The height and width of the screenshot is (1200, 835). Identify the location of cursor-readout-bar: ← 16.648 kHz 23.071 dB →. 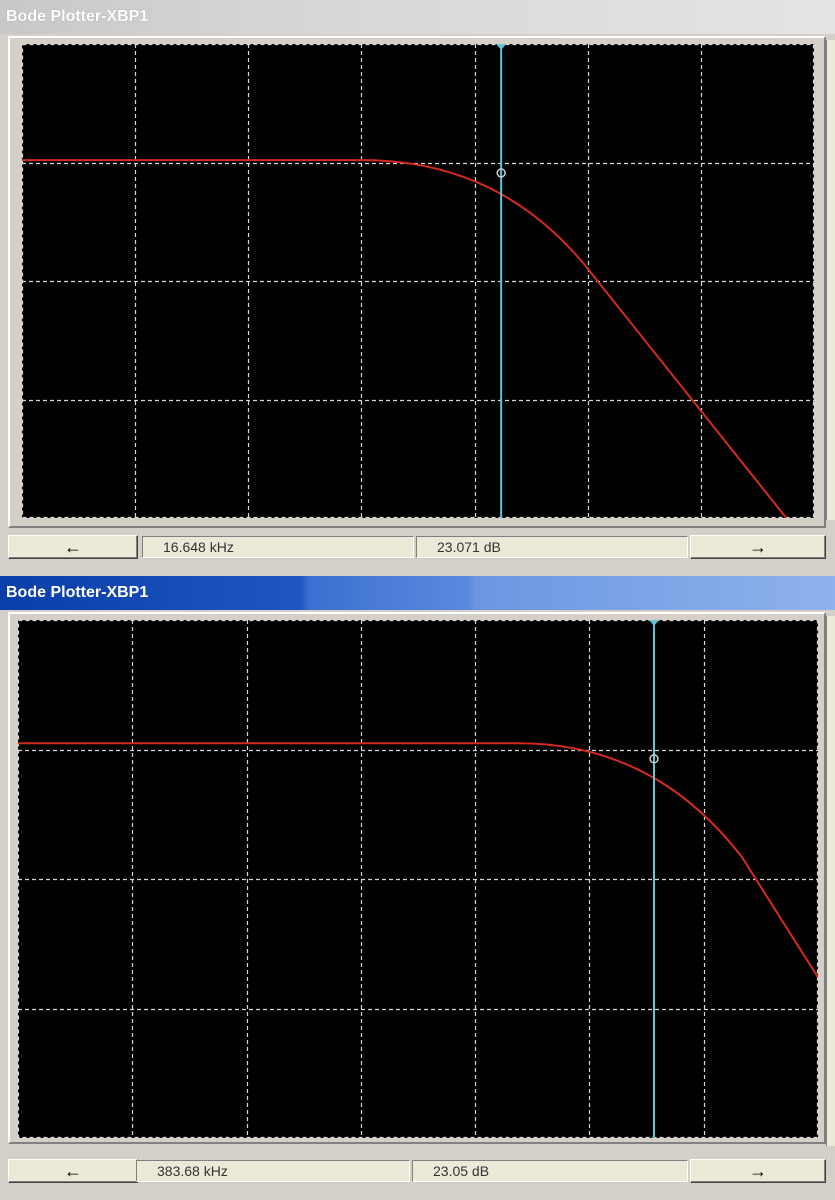
(417, 548).